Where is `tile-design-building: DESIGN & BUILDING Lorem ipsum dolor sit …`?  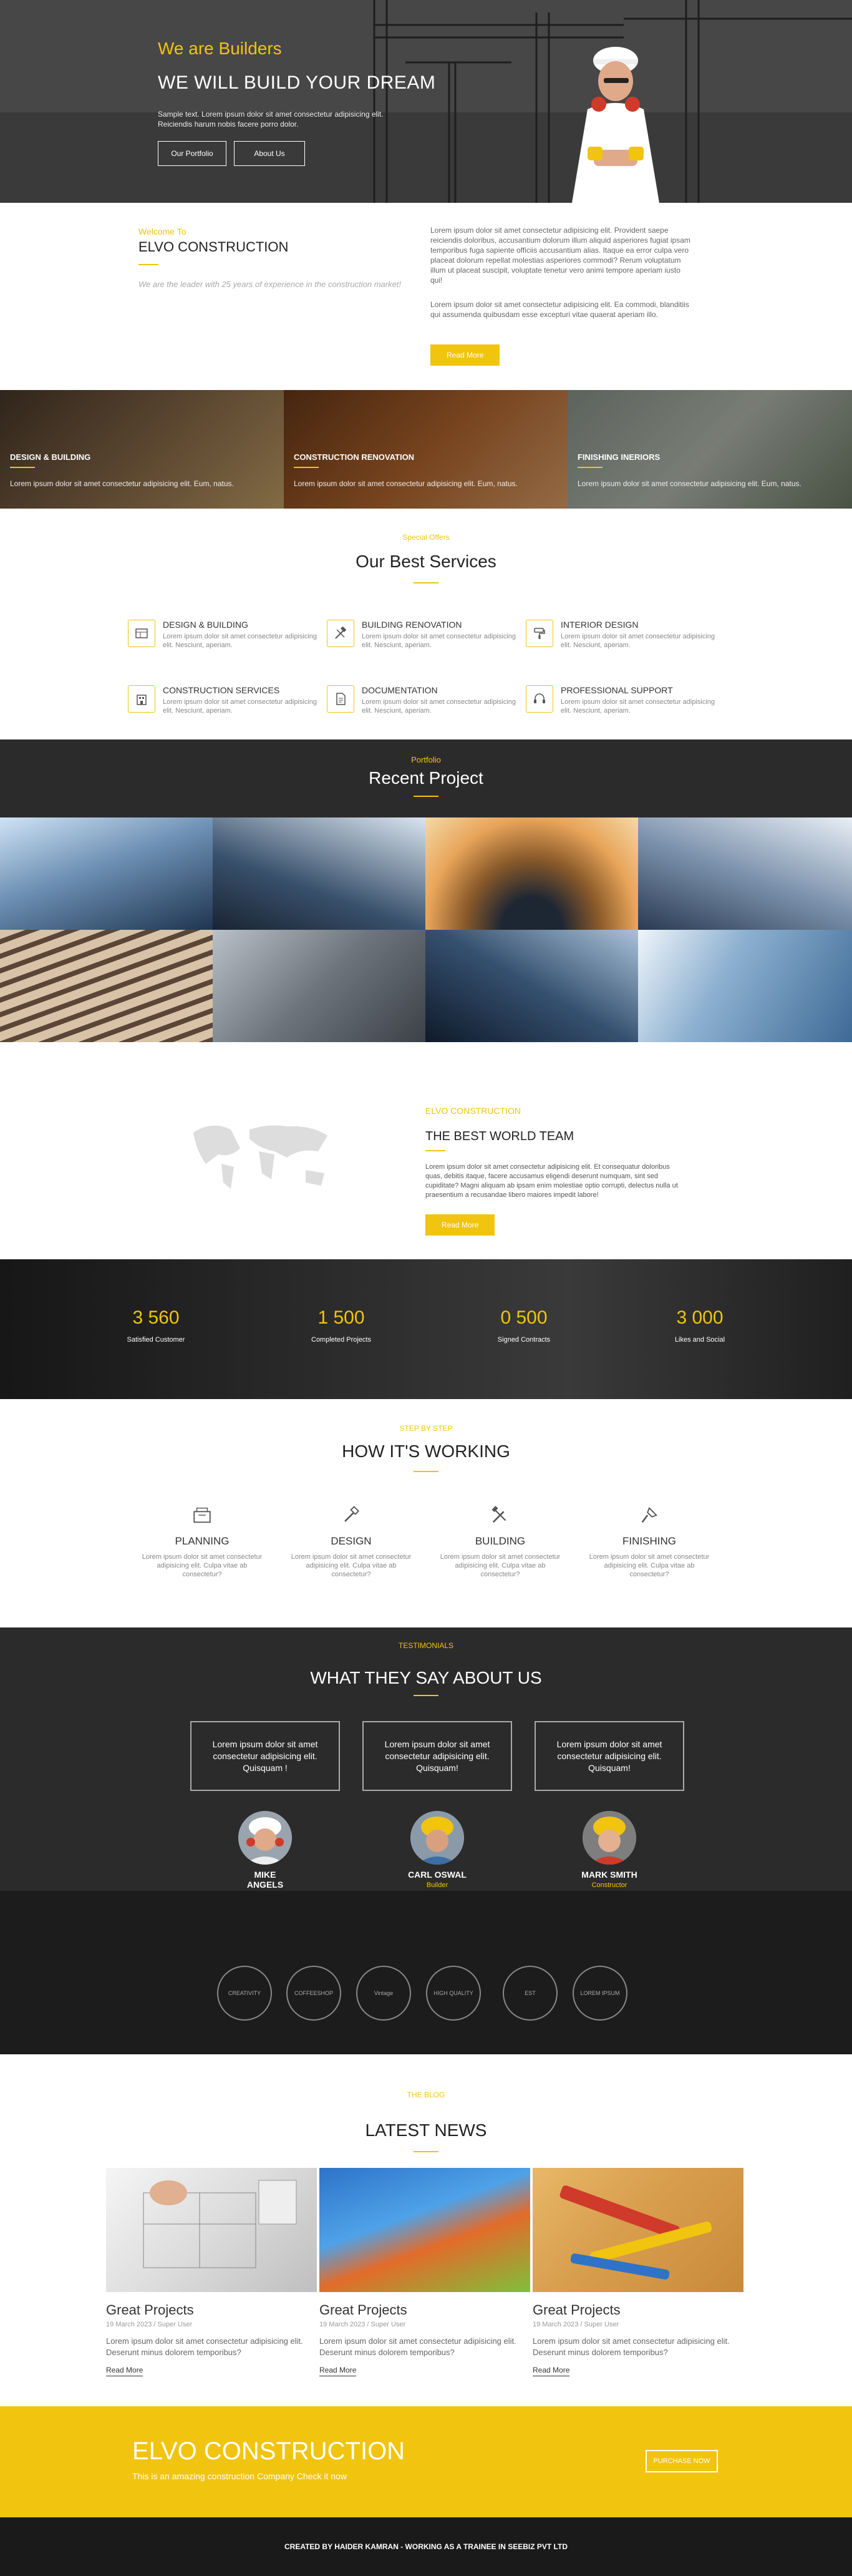
tile-design-building: DESIGN & BUILDING Lorem ipsum dolor sit … is located at coordinates (142, 449).